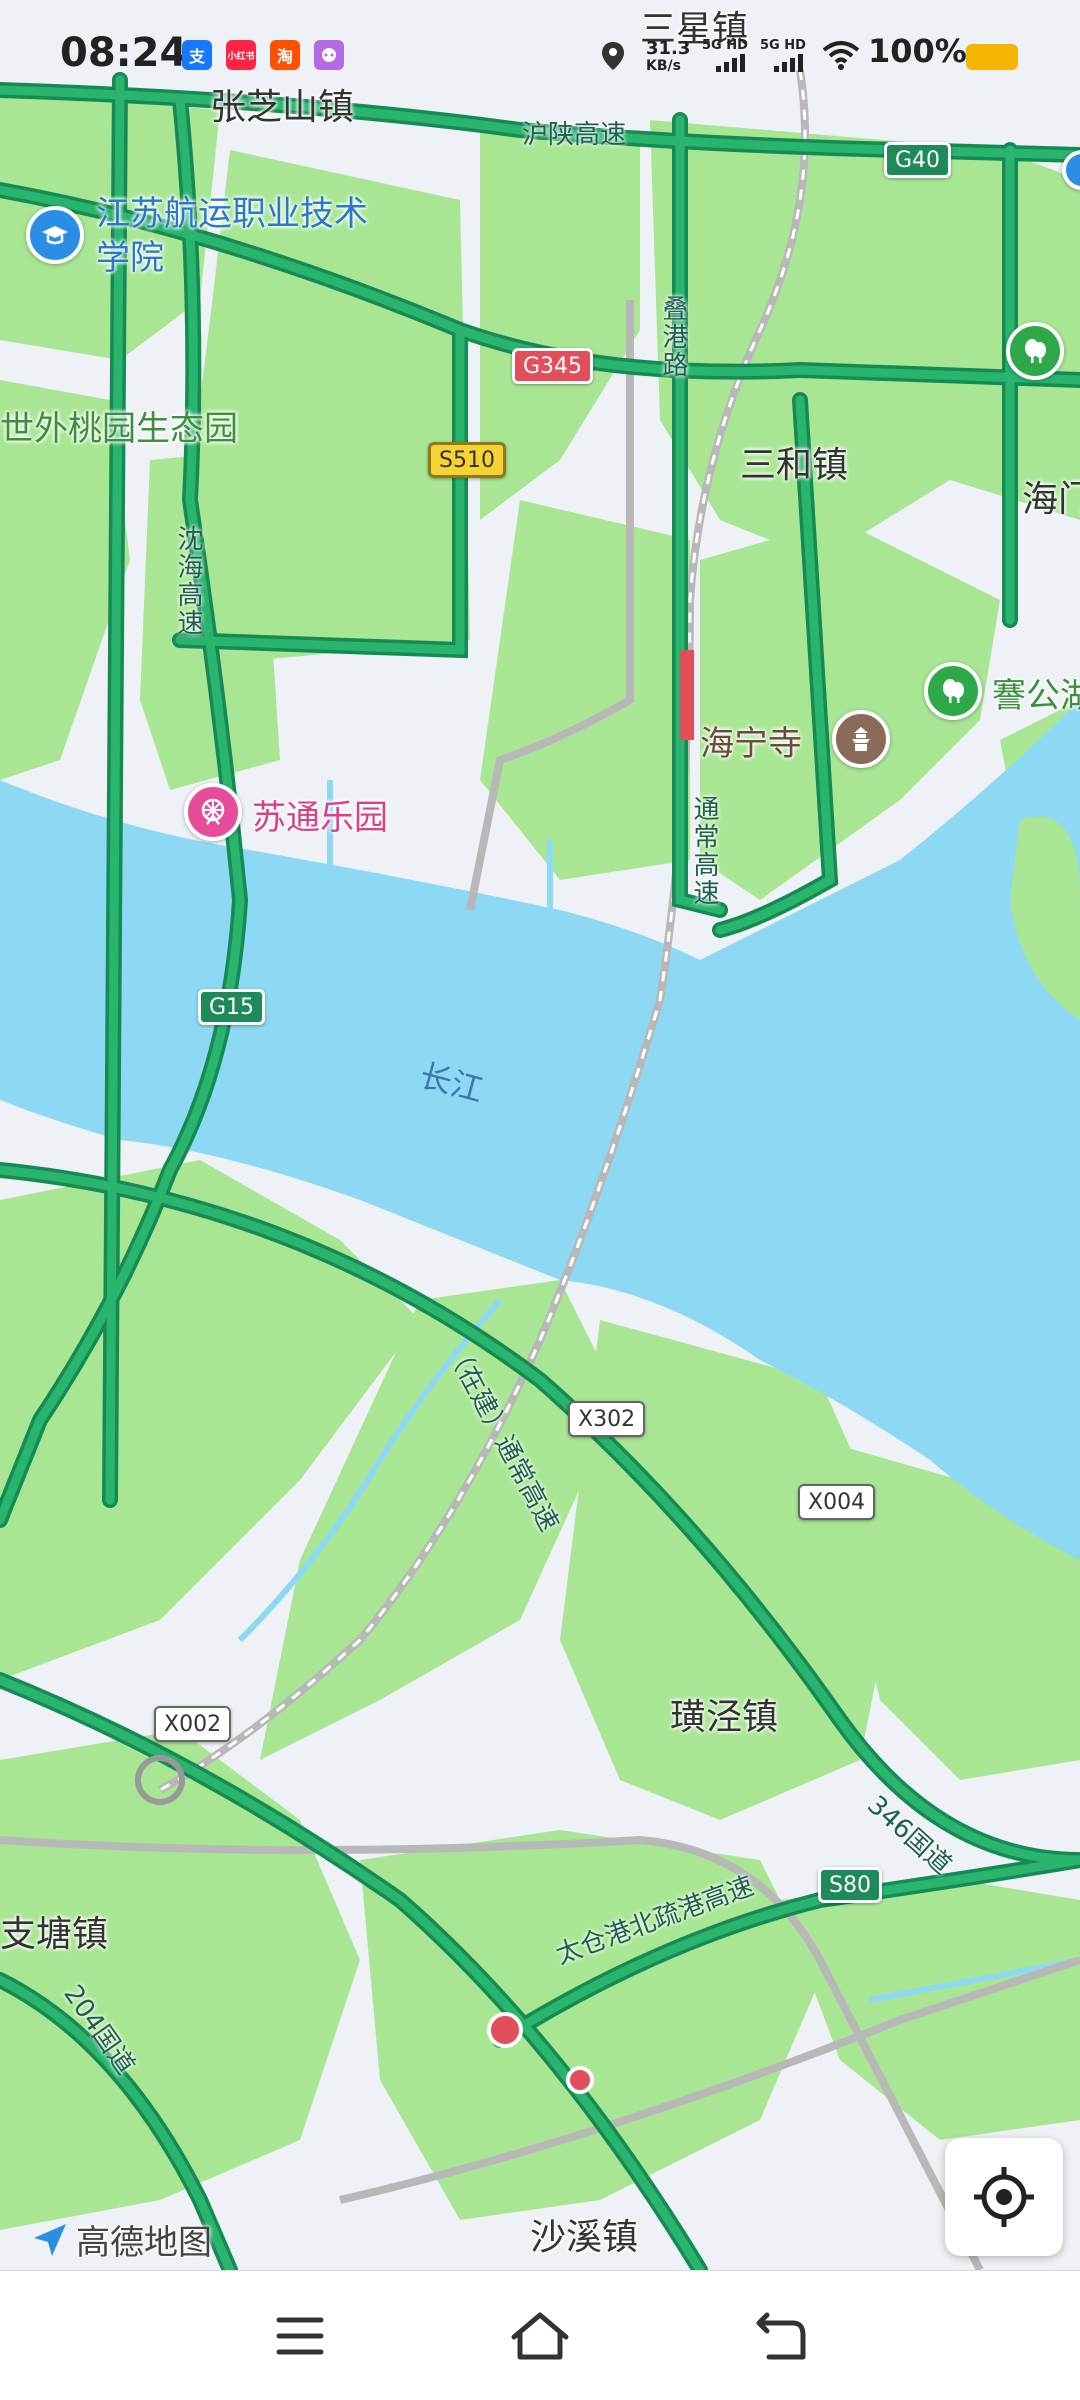  Describe the element at coordinates (607, 1419) in the screenshot. I see `shield-x302: X302` at that location.